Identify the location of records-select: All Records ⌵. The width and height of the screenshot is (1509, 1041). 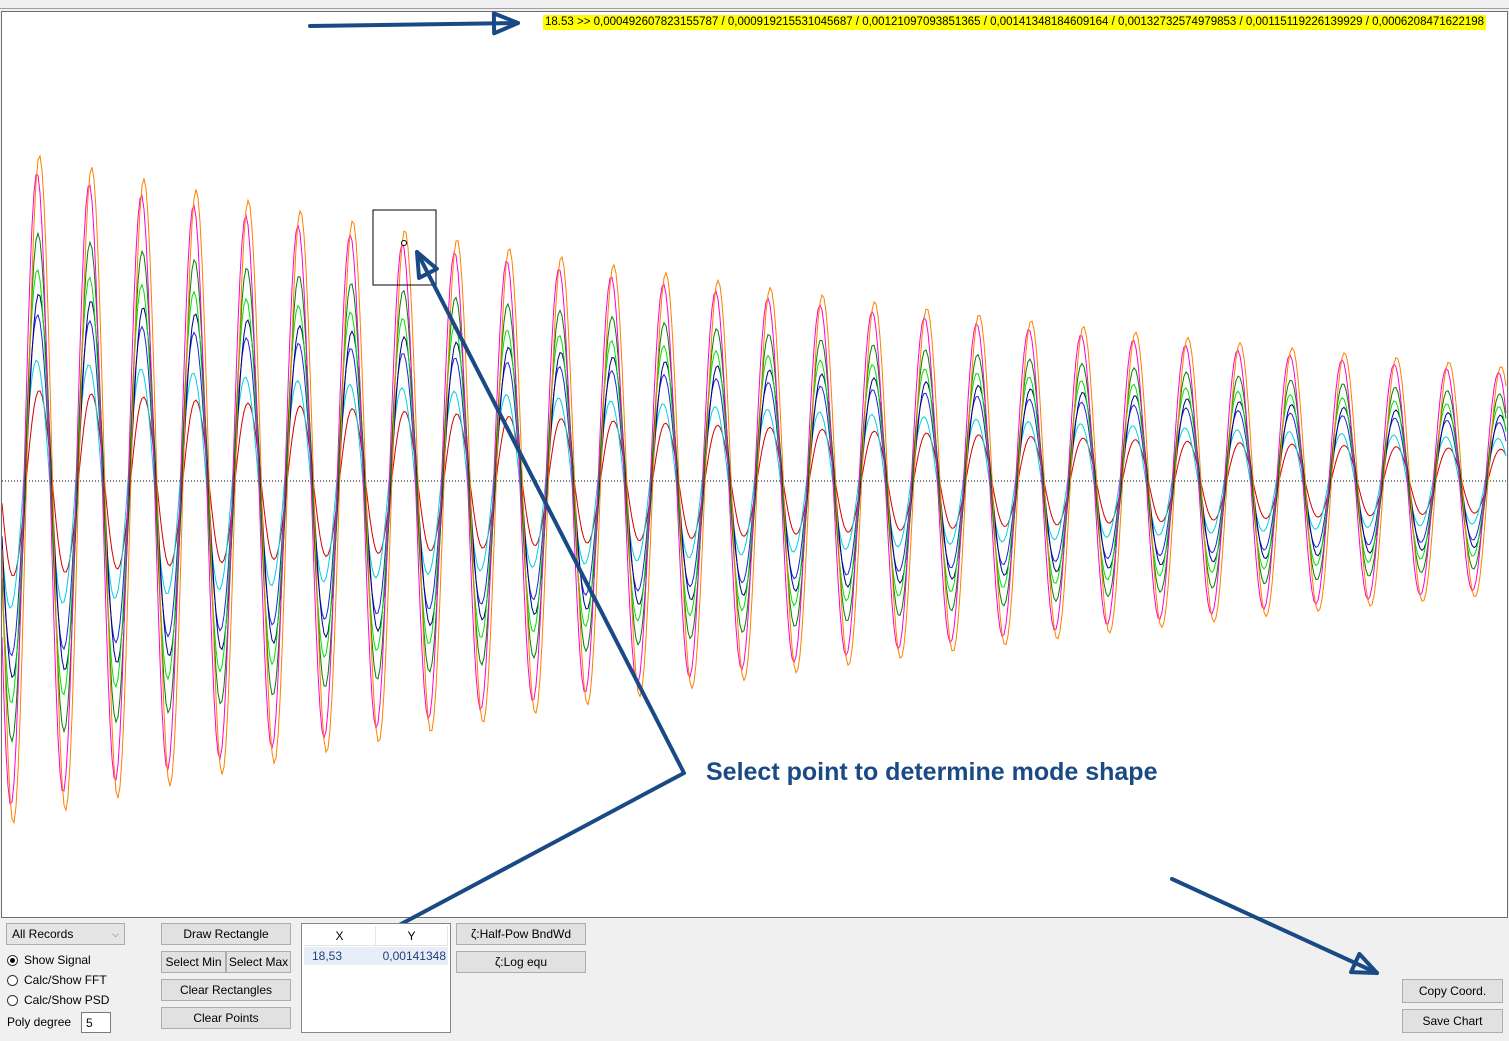
(65, 934).